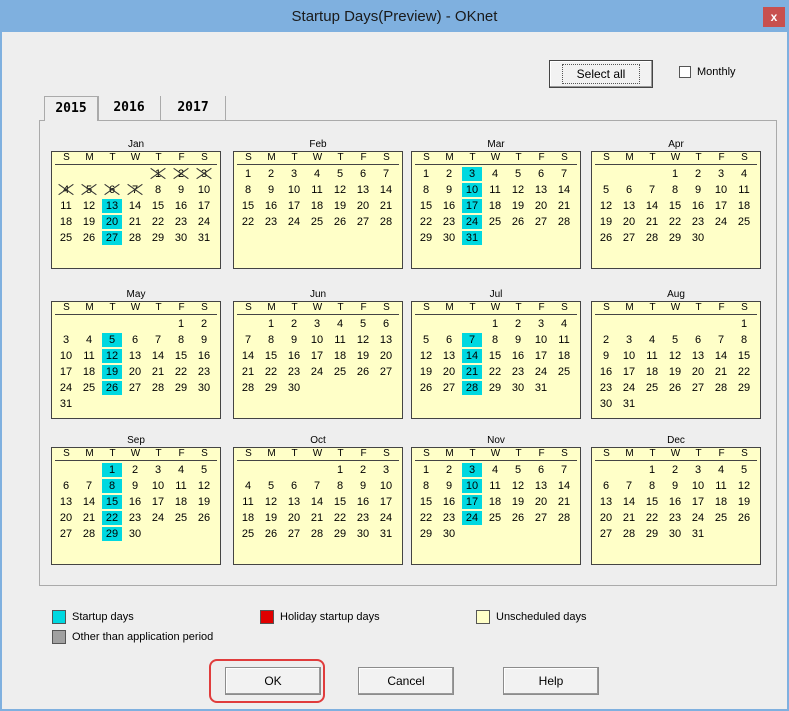 This screenshot has height=711, width=789. I want to click on day-cell: 19, so click(89, 222).